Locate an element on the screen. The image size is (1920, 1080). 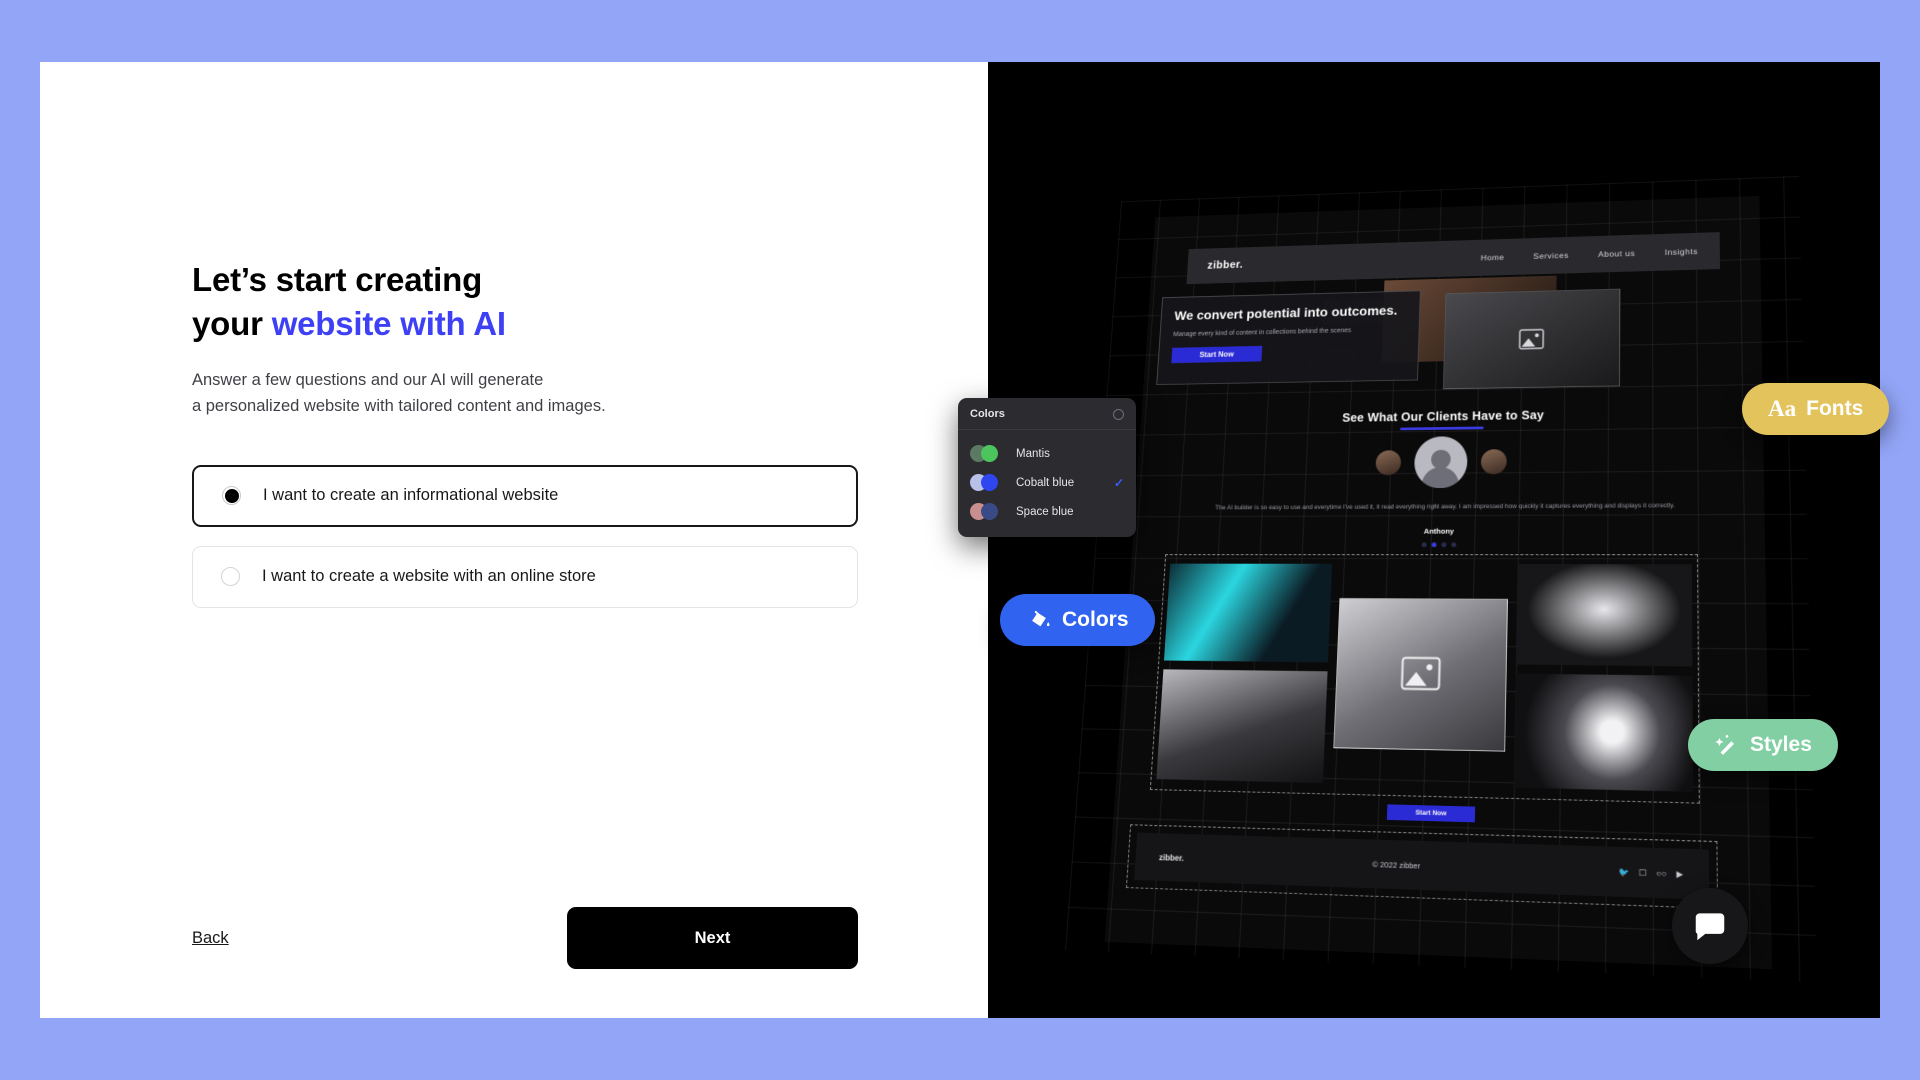
headline-accent: website with AI is located at coordinates (388, 324).